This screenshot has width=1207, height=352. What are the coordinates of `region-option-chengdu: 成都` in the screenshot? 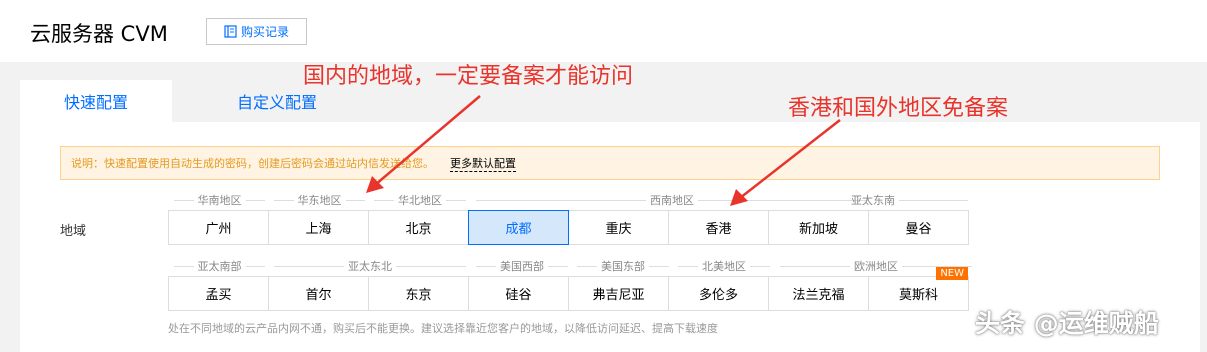 It's located at (518, 227).